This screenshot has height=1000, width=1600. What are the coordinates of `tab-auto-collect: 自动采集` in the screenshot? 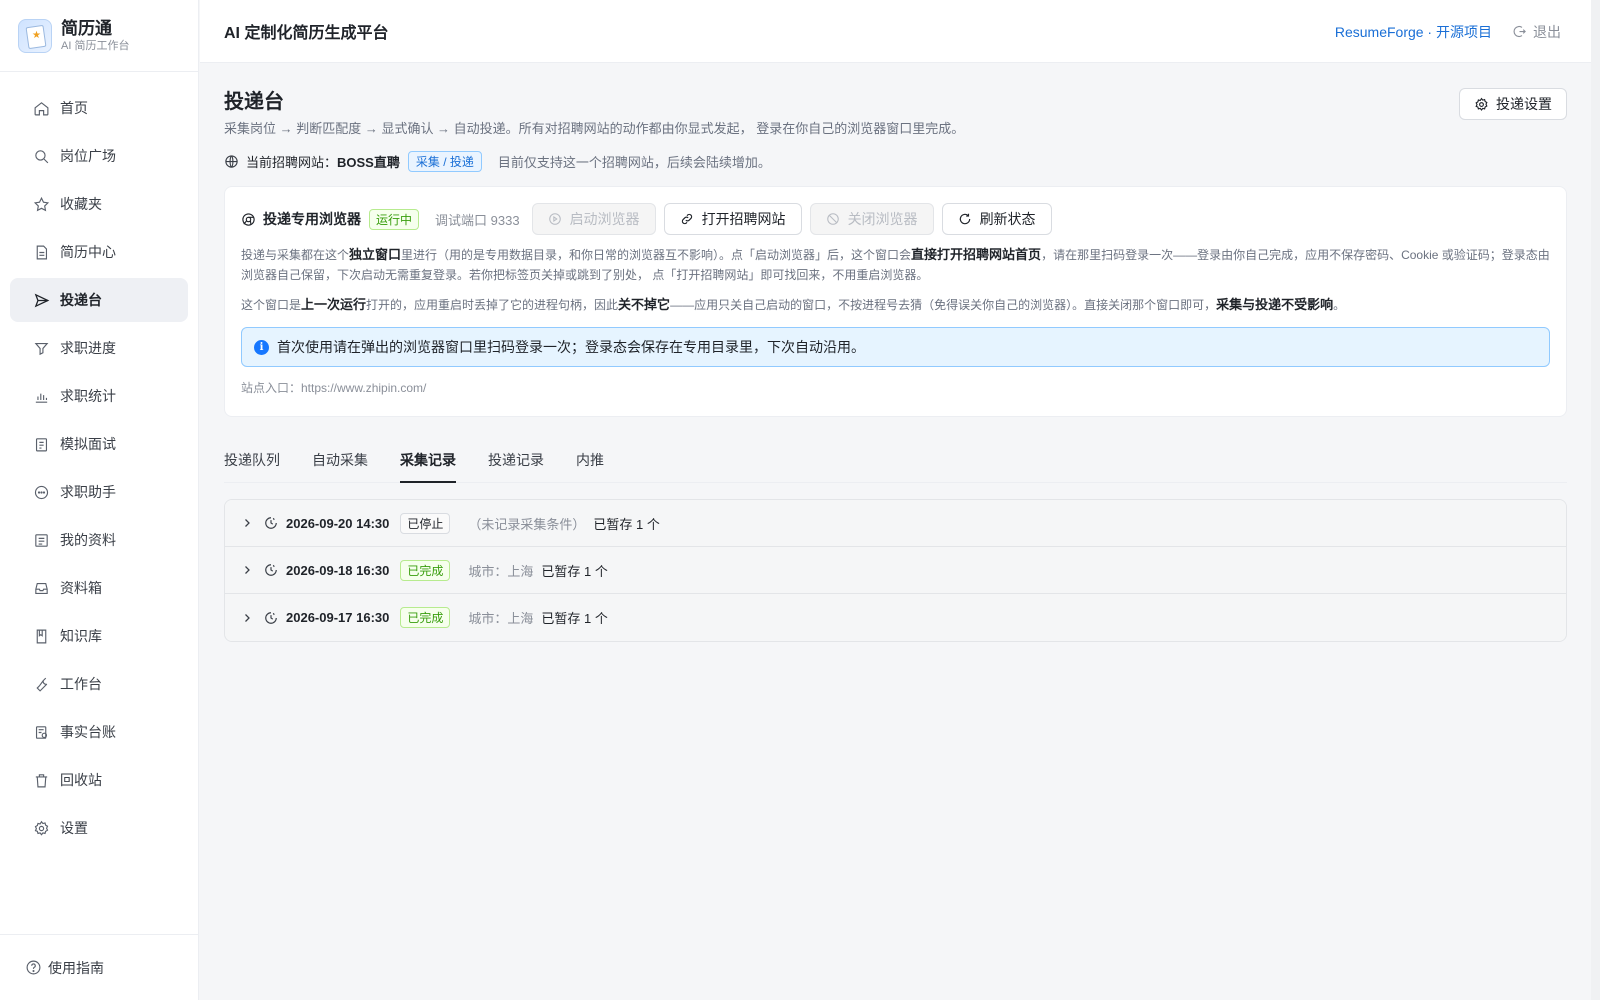 It's located at (340, 466).